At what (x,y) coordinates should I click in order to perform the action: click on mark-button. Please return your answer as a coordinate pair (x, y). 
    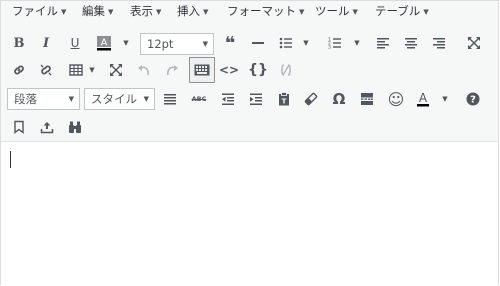
    Looking at the image, I should click on (286, 70).